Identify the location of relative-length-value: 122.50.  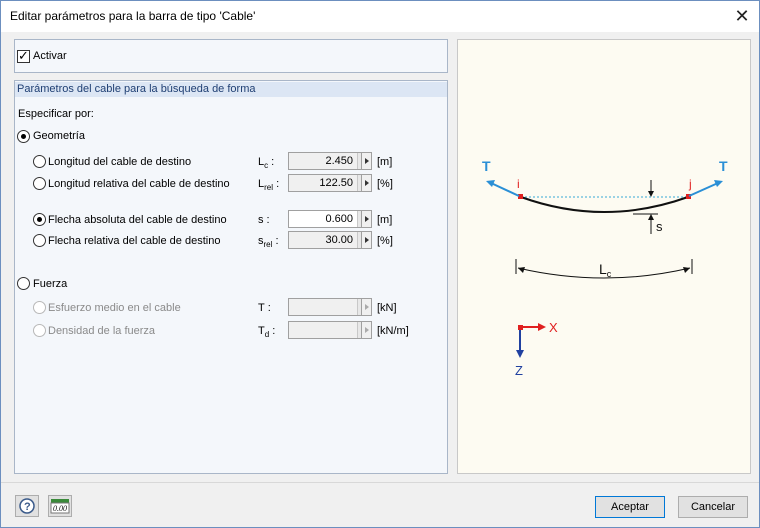
(336, 183).